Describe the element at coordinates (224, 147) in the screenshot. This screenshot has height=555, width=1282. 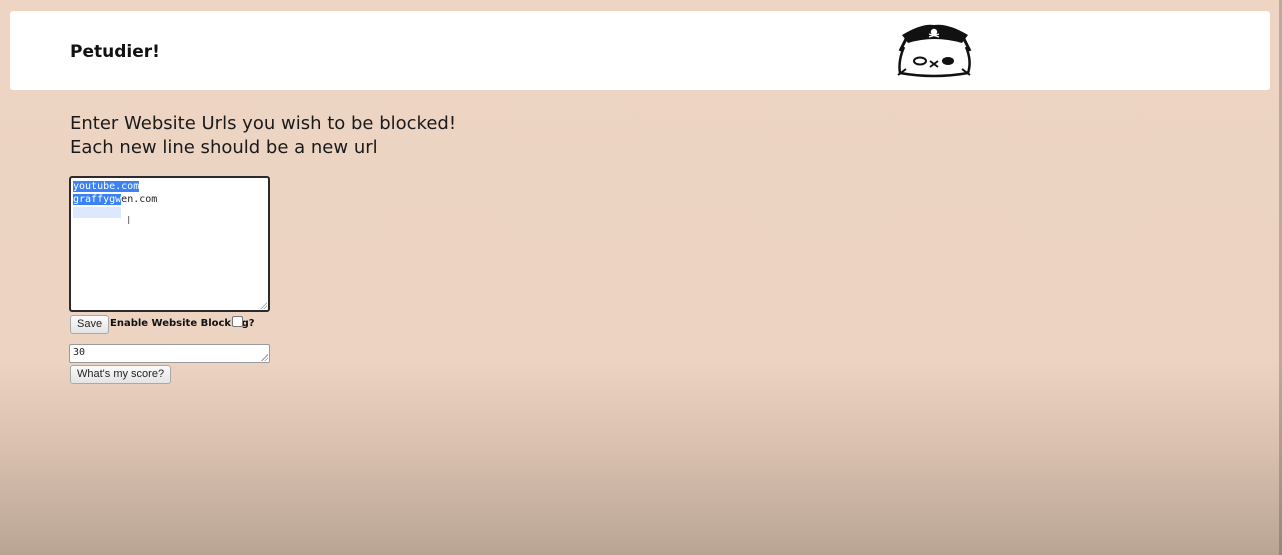
I see `instructions-line-2: Each new line should be a new url` at that location.